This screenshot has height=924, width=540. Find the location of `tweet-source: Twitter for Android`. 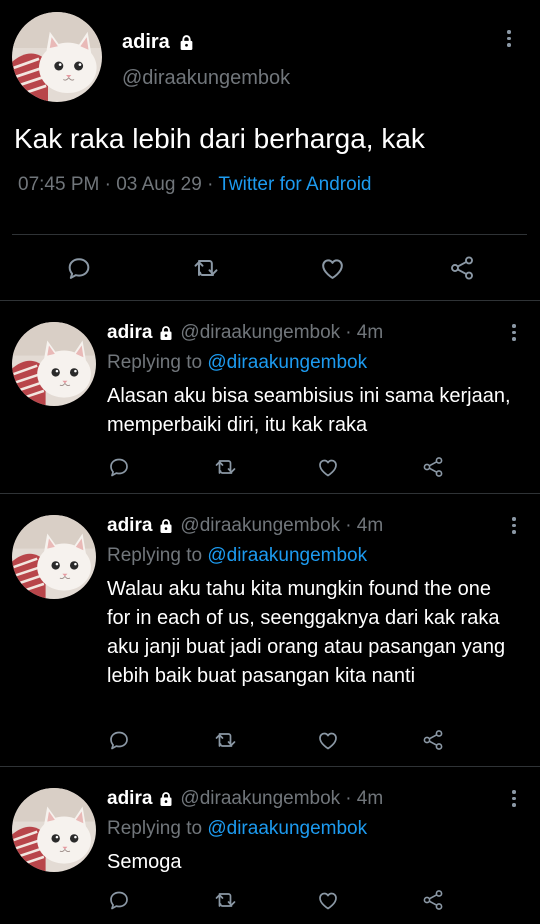

tweet-source: Twitter for Android is located at coordinates (294, 184).